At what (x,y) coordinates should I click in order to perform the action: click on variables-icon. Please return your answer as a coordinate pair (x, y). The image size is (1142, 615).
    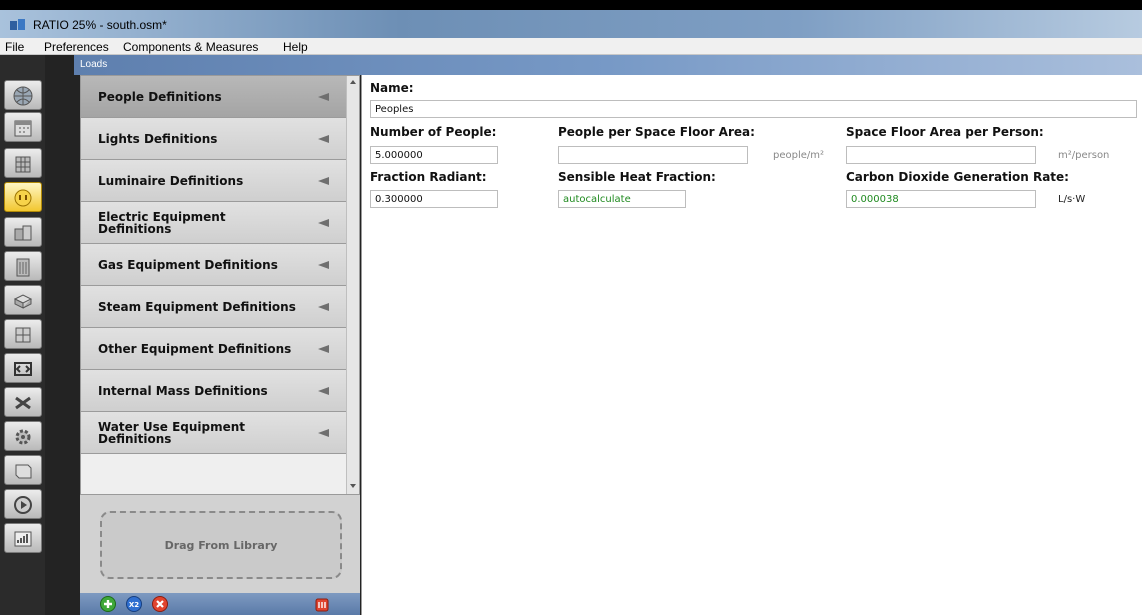
    Looking at the image, I should click on (23, 403).